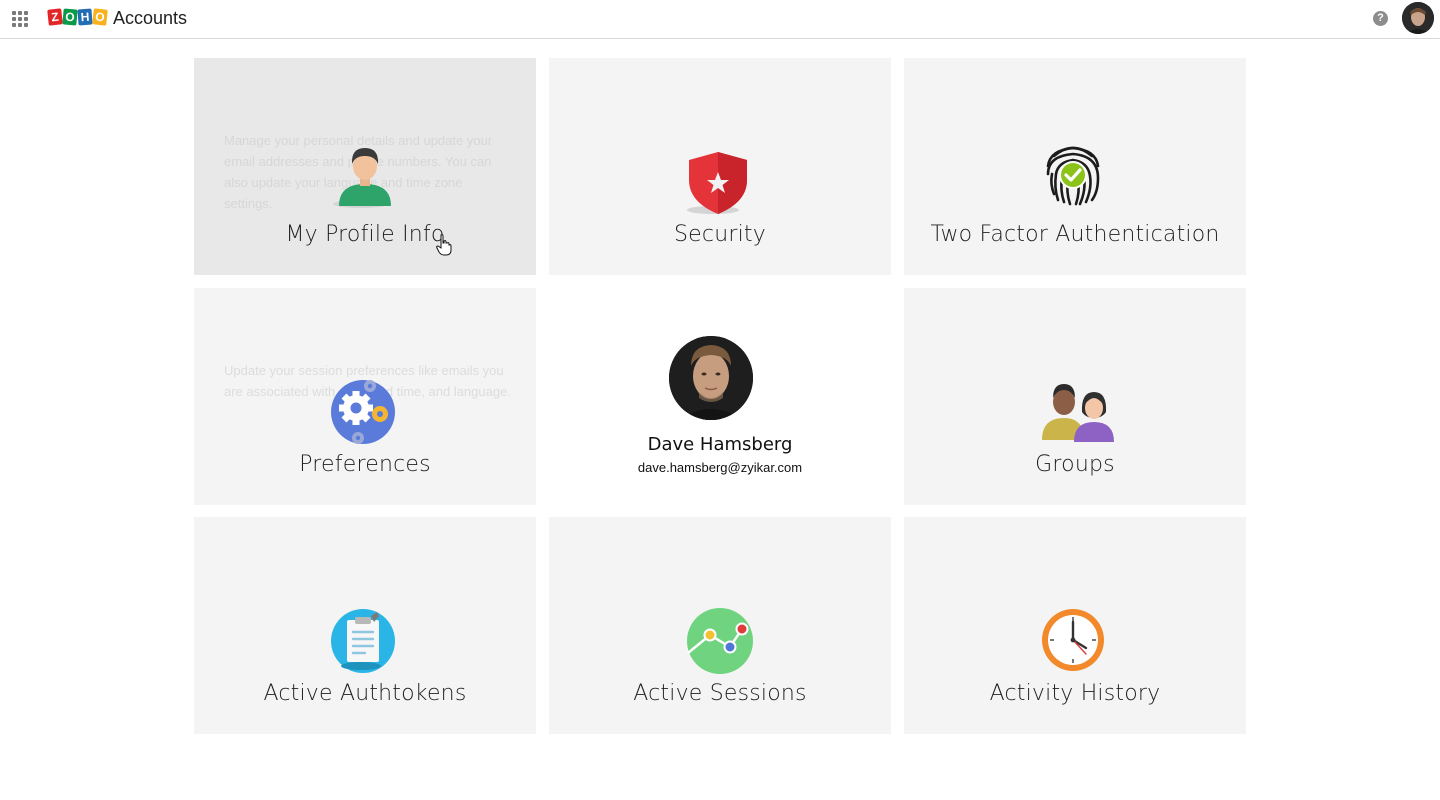 Image resolution: width=1440 pixels, height=800 pixels. I want to click on zoho-logo: Z O H O, so click(77, 18).